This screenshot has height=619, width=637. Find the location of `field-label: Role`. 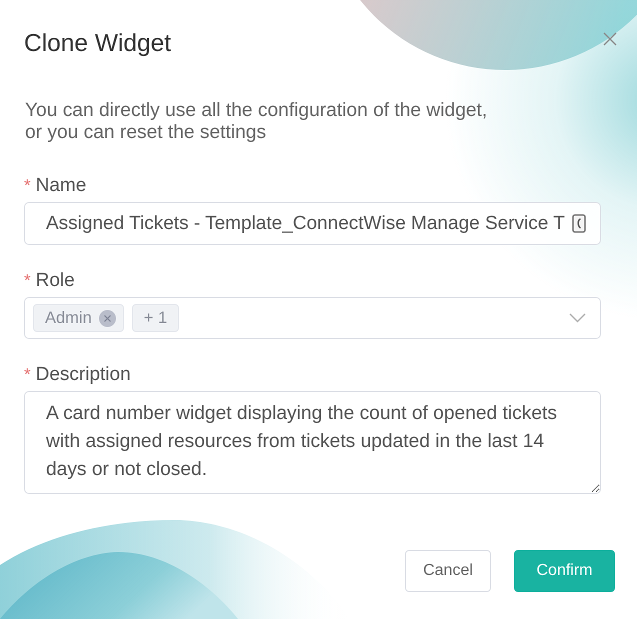

field-label: Role is located at coordinates (55, 281).